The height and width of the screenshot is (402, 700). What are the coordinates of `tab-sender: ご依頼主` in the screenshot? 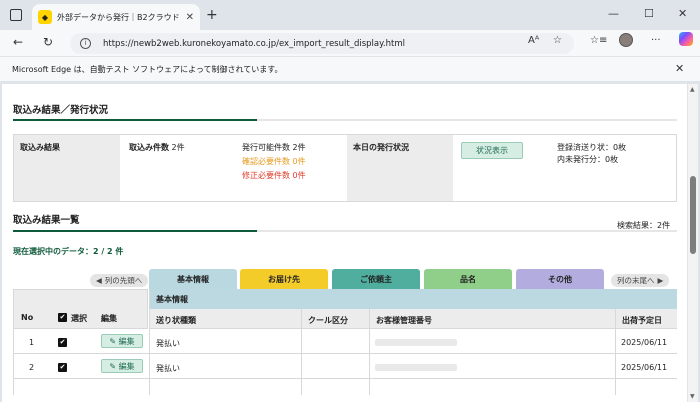 It's located at (376, 279).